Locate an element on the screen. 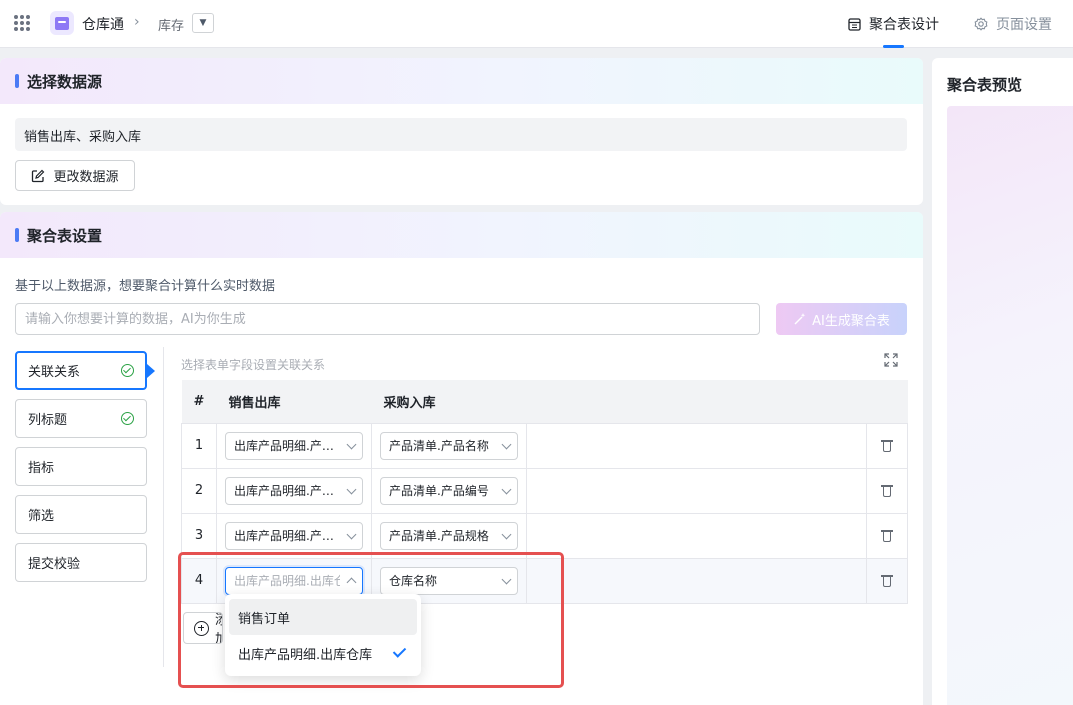 The image size is (1073, 705). row-index: 3 is located at coordinates (199, 535).